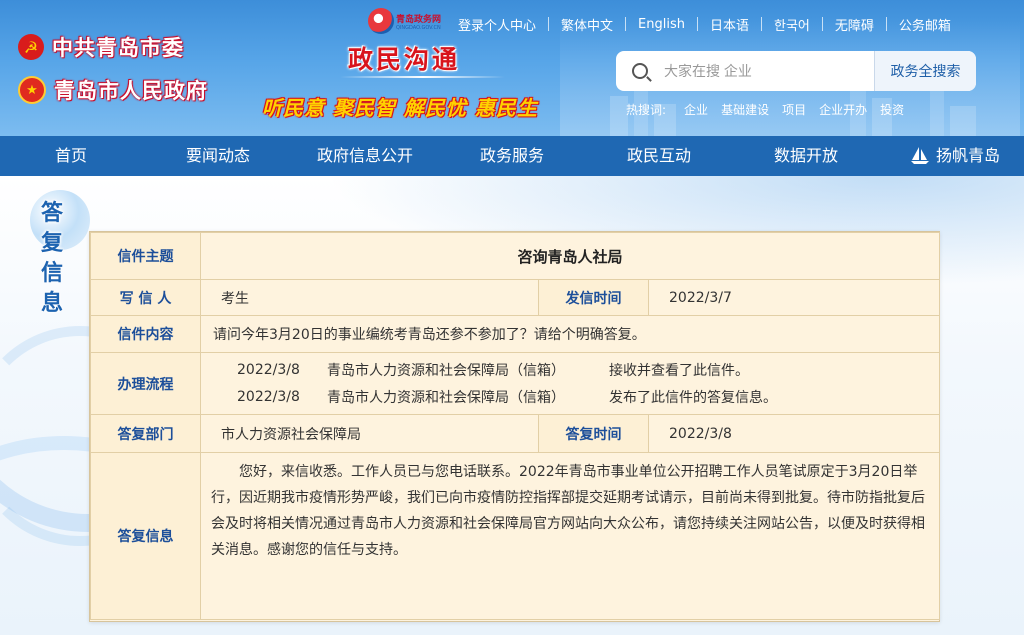 Image resolution: width=1024 pixels, height=635 pixels. I want to click on reply-time-label: 答复时间, so click(593, 433).